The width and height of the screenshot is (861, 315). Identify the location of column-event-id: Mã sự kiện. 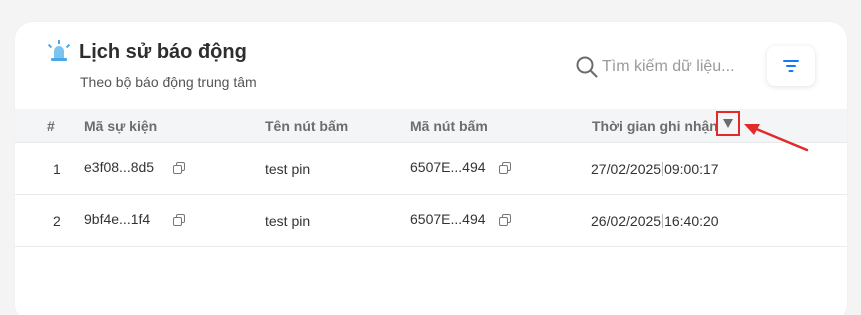
(121, 126).